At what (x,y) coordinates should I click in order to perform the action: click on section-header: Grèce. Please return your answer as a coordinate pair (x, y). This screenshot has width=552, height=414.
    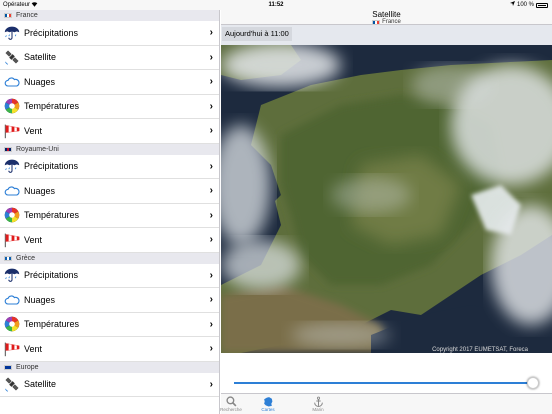
    Looking at the image, I should click on (109, 258).